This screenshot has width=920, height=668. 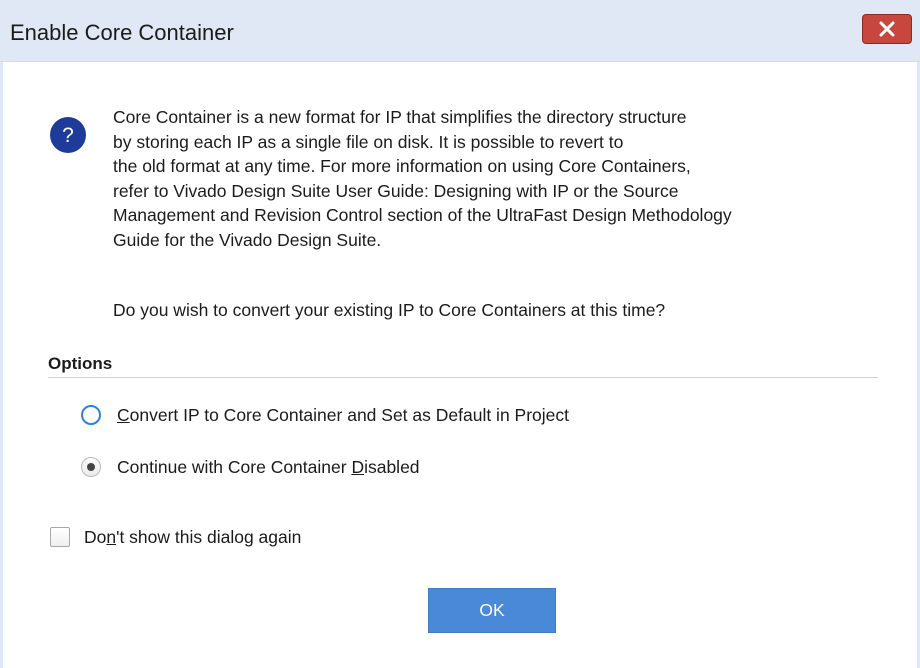 What do you see at coordinates (123, 414) in the screenshot?
I see `convert-mnemonic: C` at bounding box center [123, 414].